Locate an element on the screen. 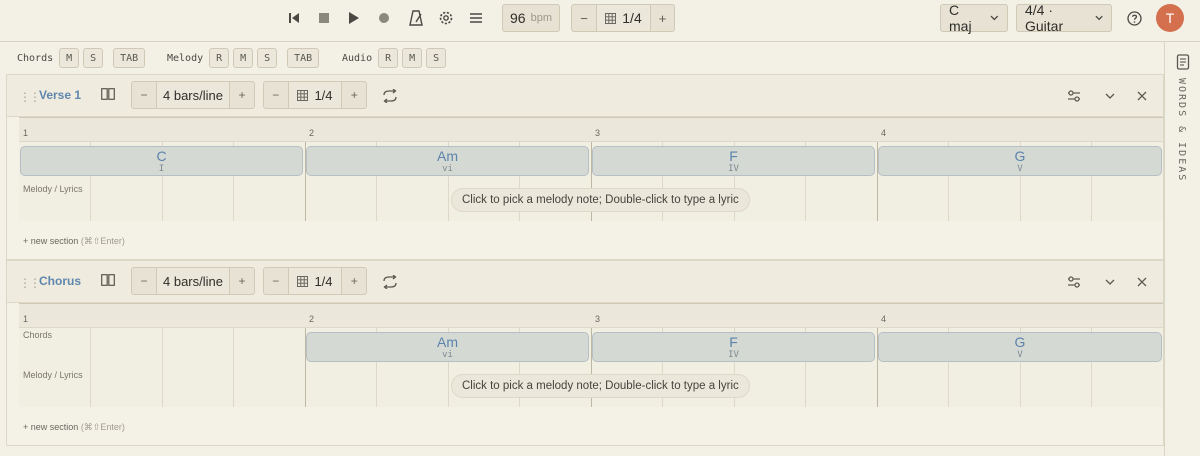 The width and height of the screenshot is (1200, 456). help-icon is located at coordinates (1134, 18).